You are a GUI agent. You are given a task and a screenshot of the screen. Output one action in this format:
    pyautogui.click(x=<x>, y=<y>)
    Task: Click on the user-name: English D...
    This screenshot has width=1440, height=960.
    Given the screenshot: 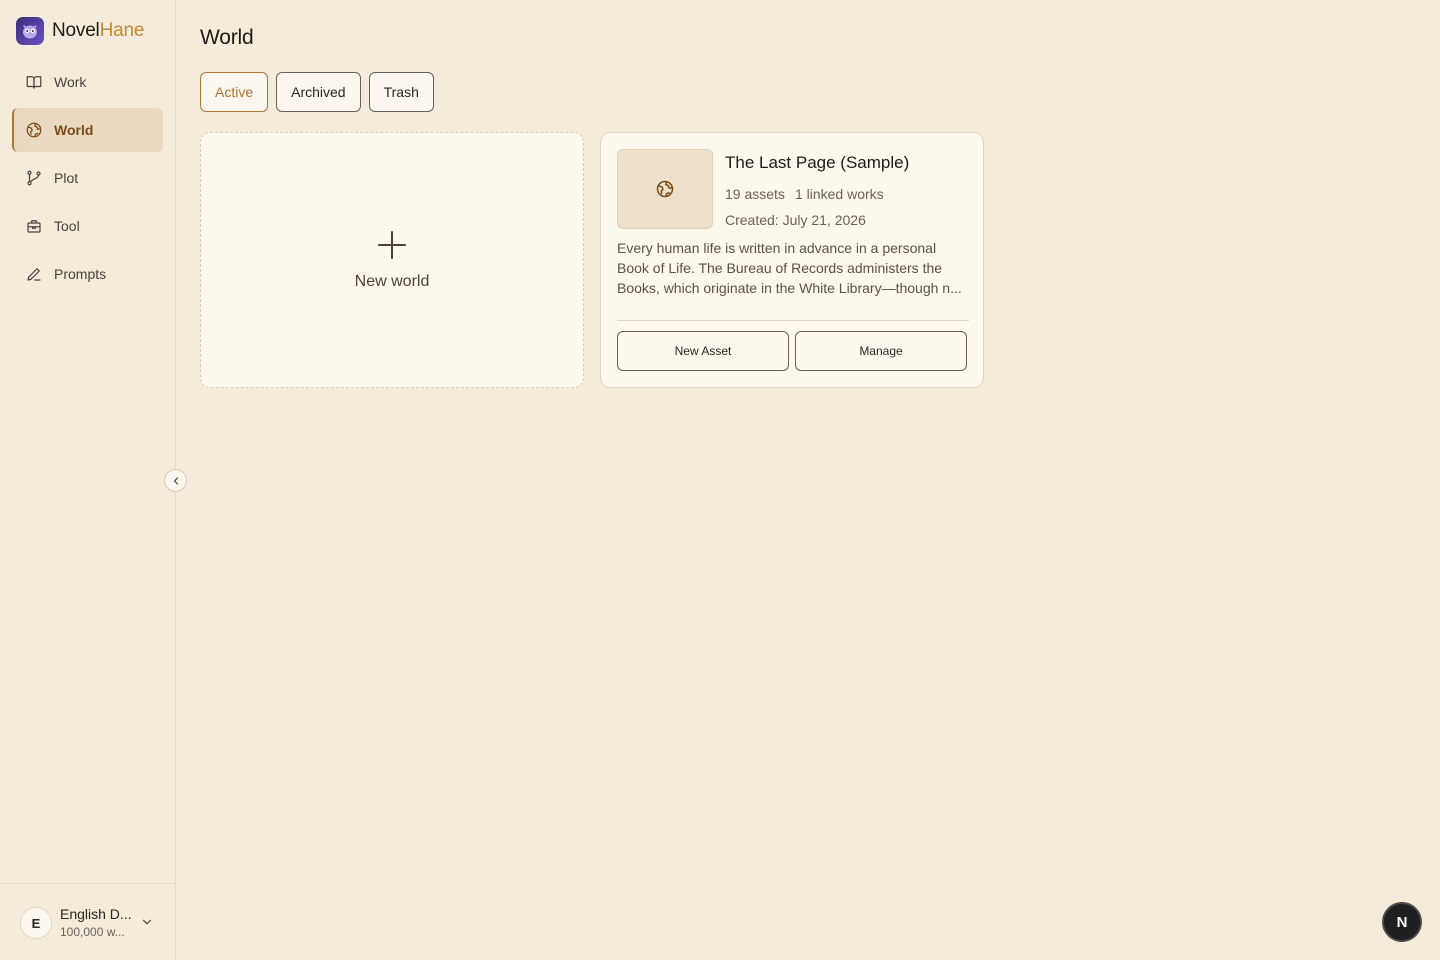 What is the action you would take?
    pyautogui.click(x=96, y=914)
    